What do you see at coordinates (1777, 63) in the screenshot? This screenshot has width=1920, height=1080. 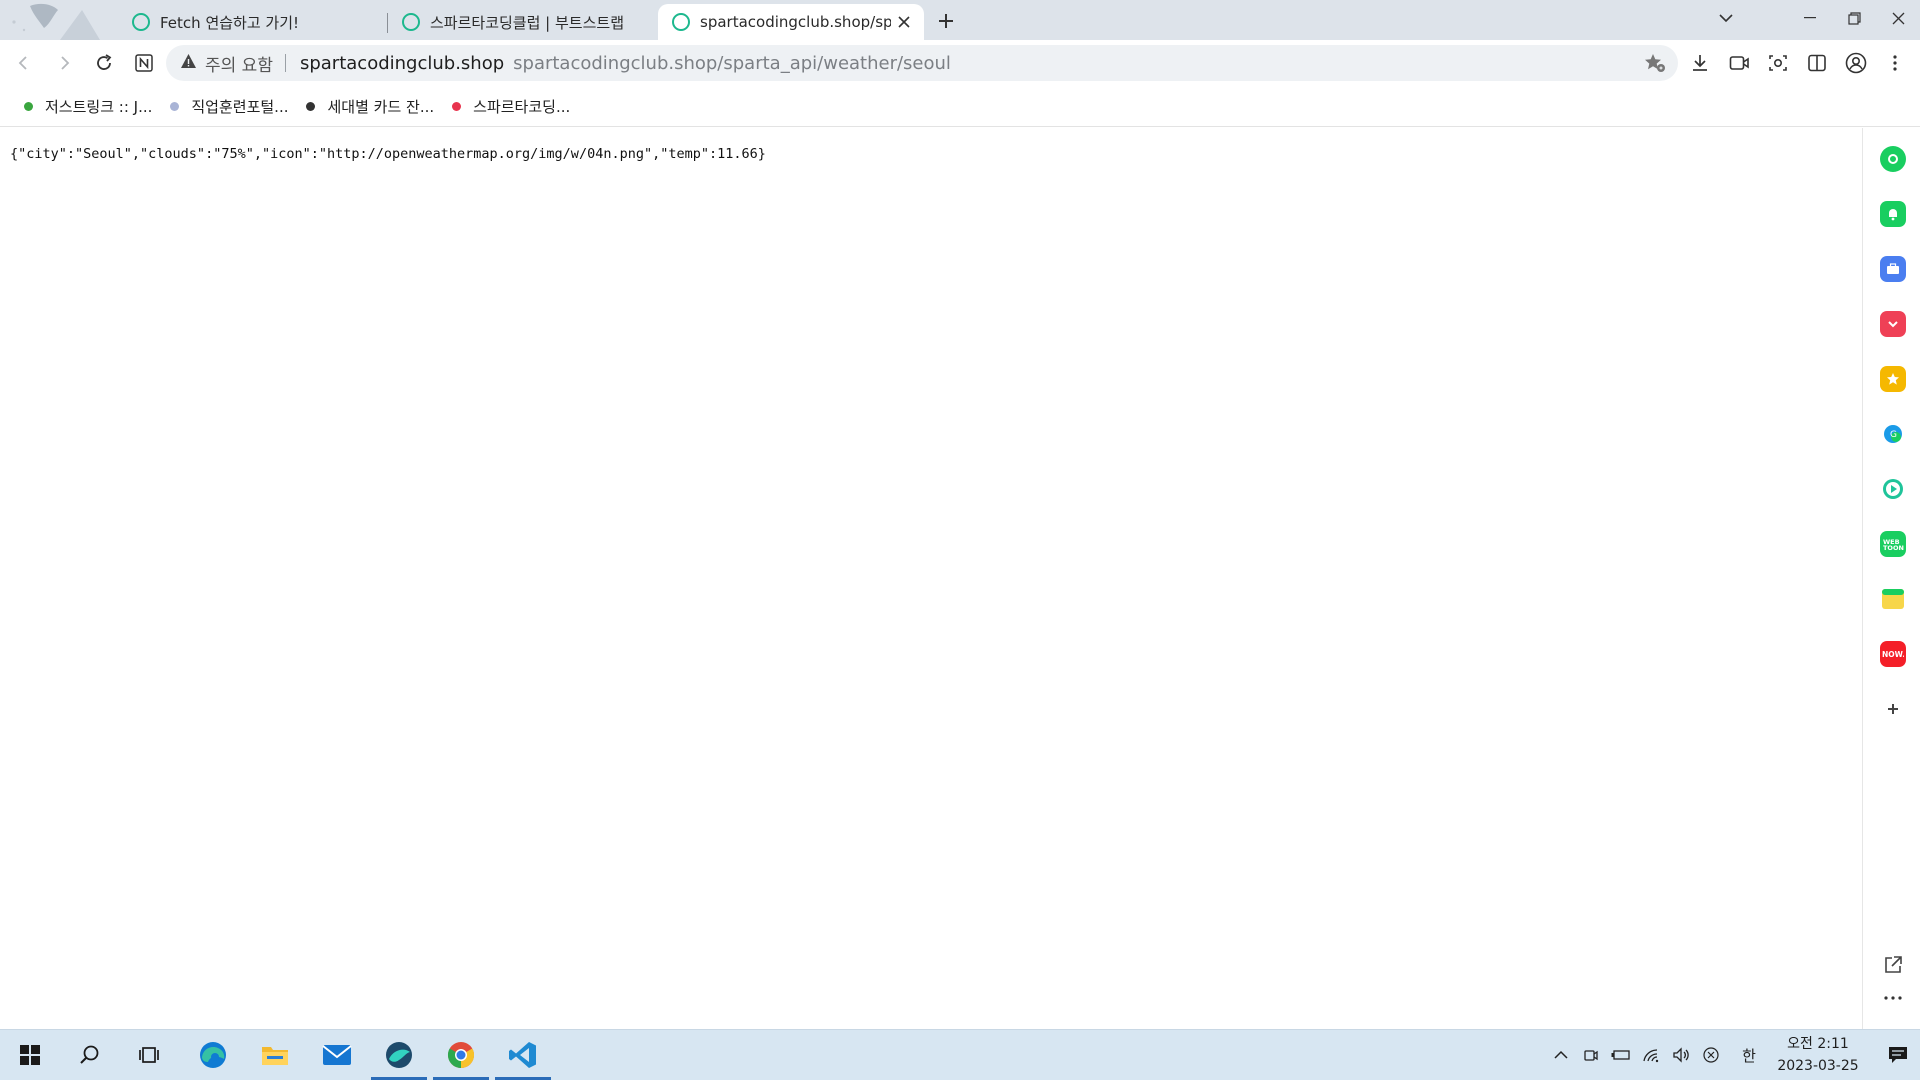 I see `screen-capture-icon` at bounding box center [1777, 63].